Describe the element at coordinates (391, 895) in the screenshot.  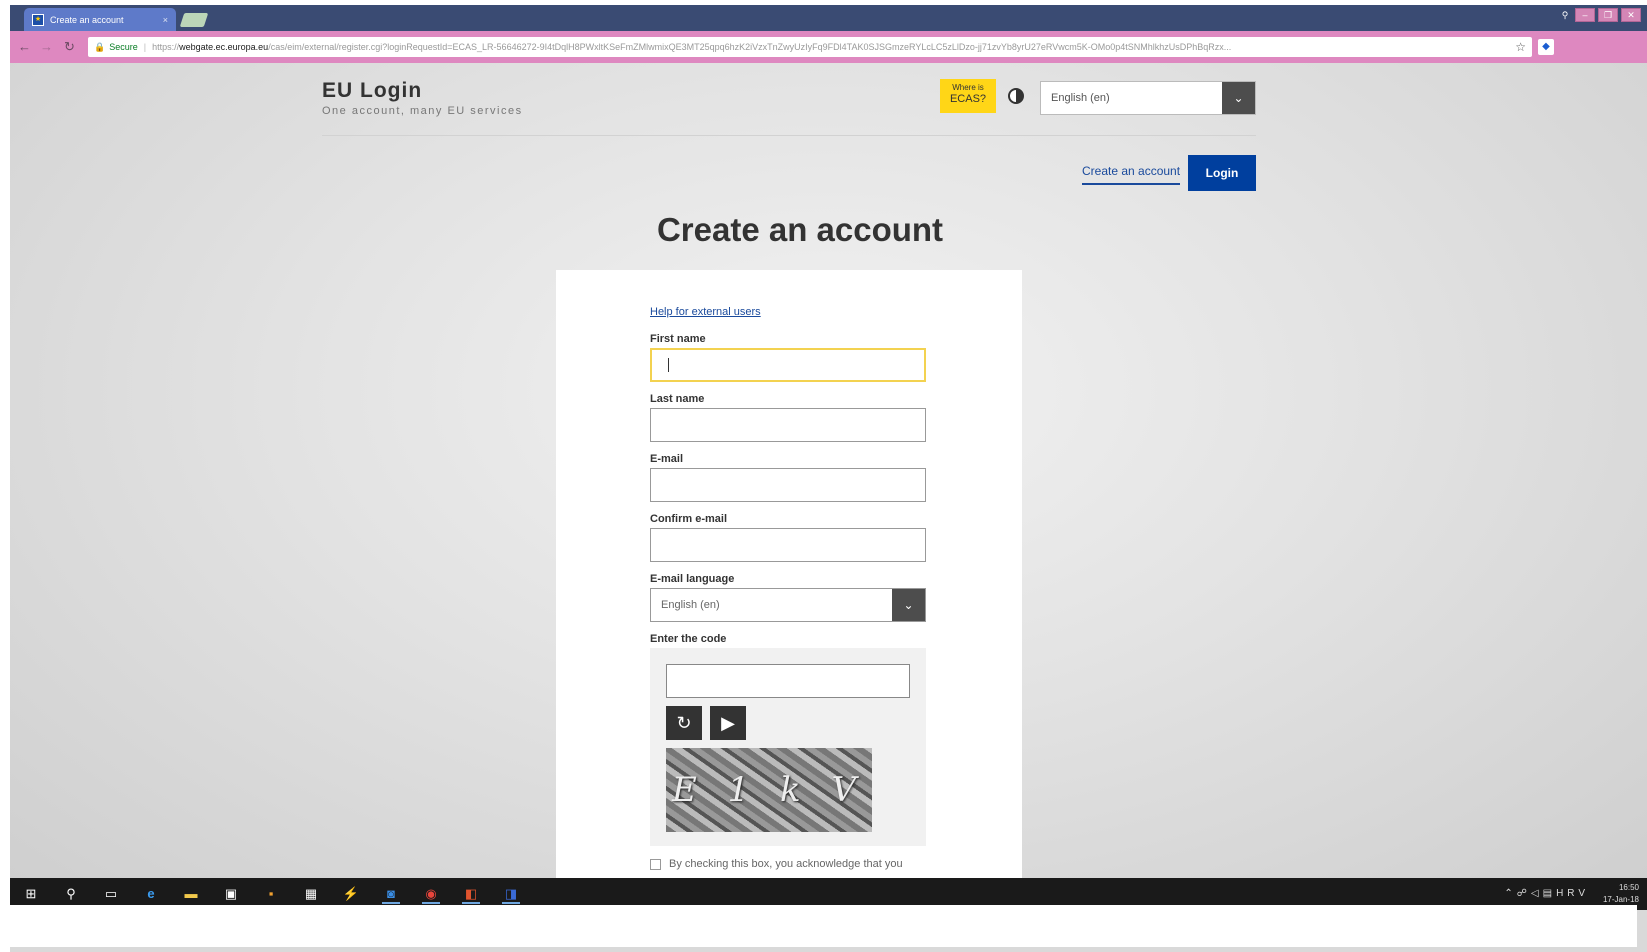
I see `outlook-icon: ◙` at that location.